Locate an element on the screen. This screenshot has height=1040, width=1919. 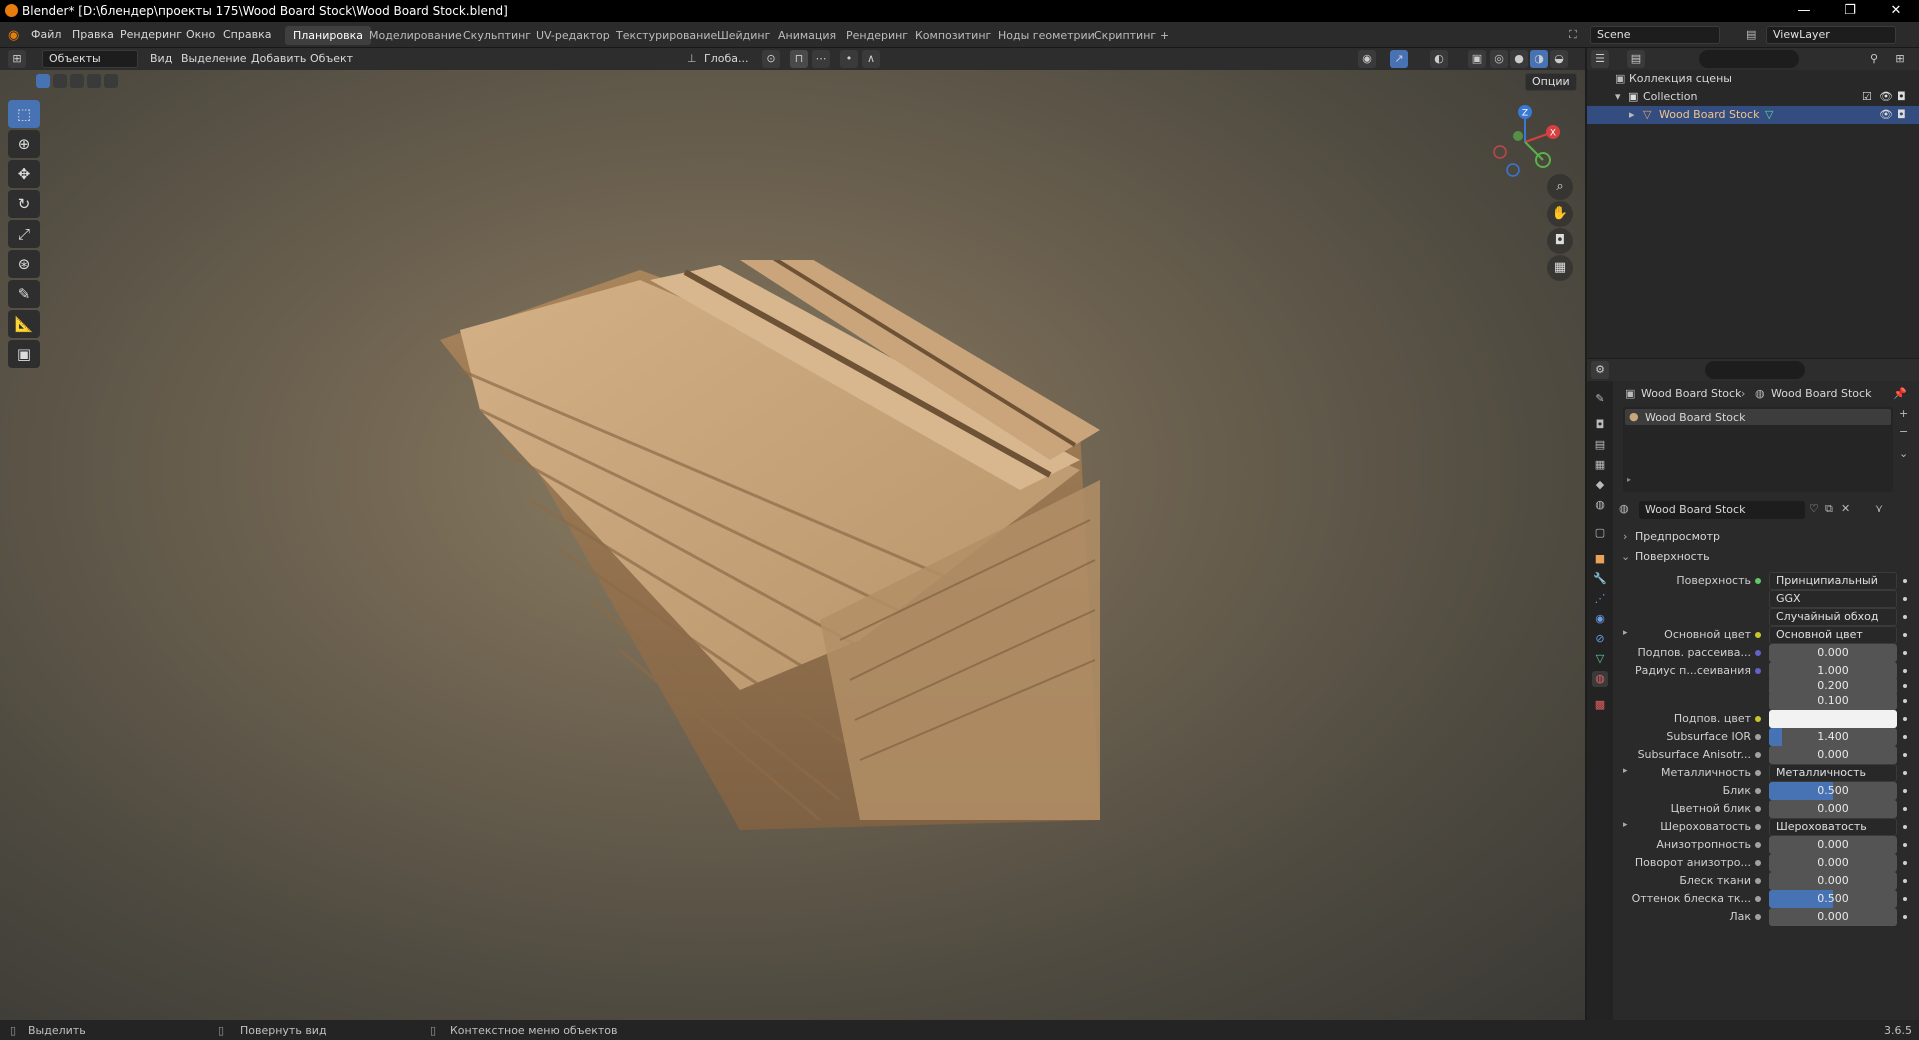
properties-editor-icon: ⚙ is located at coordinates (1600, 370).